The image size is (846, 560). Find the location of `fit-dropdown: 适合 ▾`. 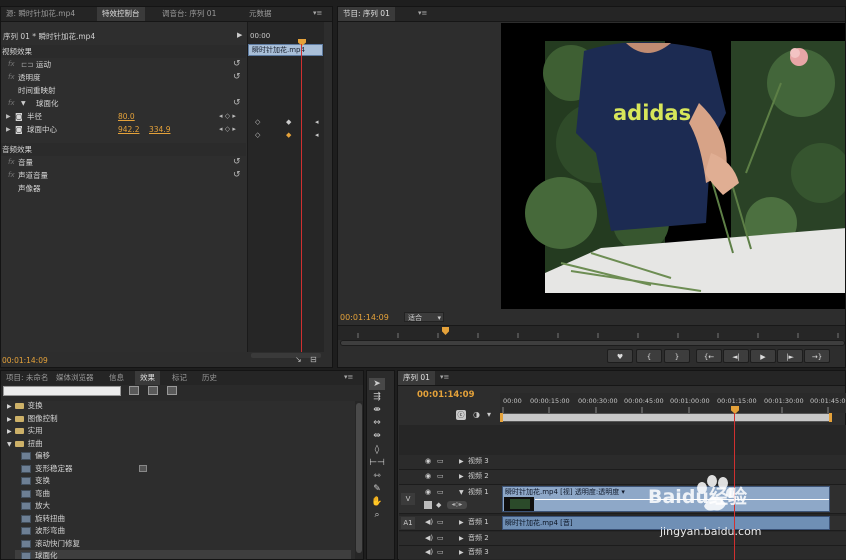

fit-dropdown: 适合 ▾ is located at coordinates (424, 317).